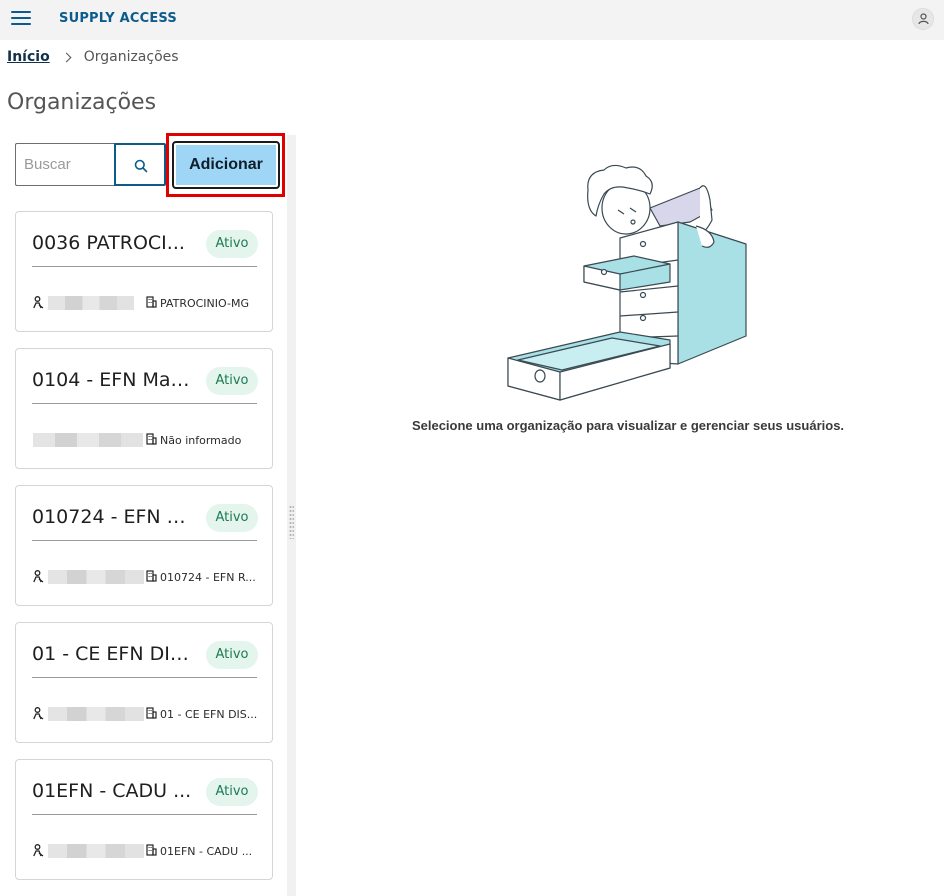  I want to click on organization-card: 0036 PATROCI... Ativo PATROCINIO-MG, so click(144, 271).